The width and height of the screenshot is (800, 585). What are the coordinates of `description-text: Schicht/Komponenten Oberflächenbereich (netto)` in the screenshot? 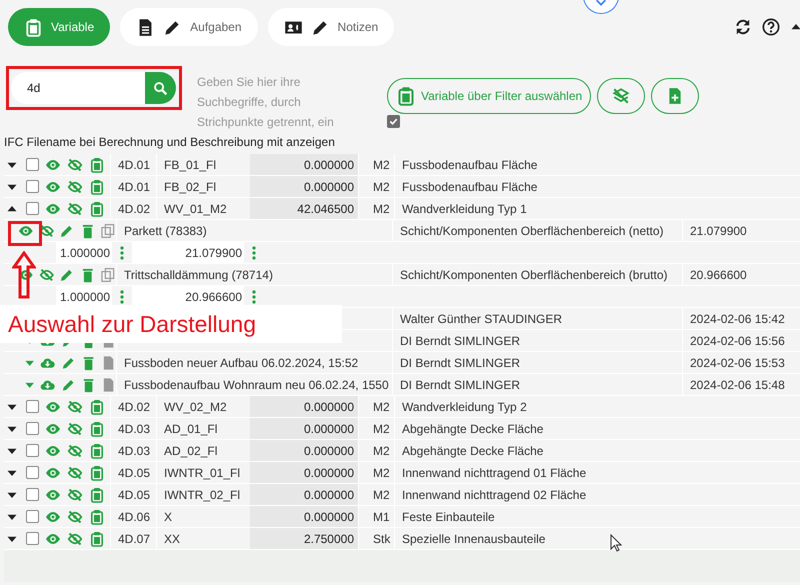 It's located at (532, 231).